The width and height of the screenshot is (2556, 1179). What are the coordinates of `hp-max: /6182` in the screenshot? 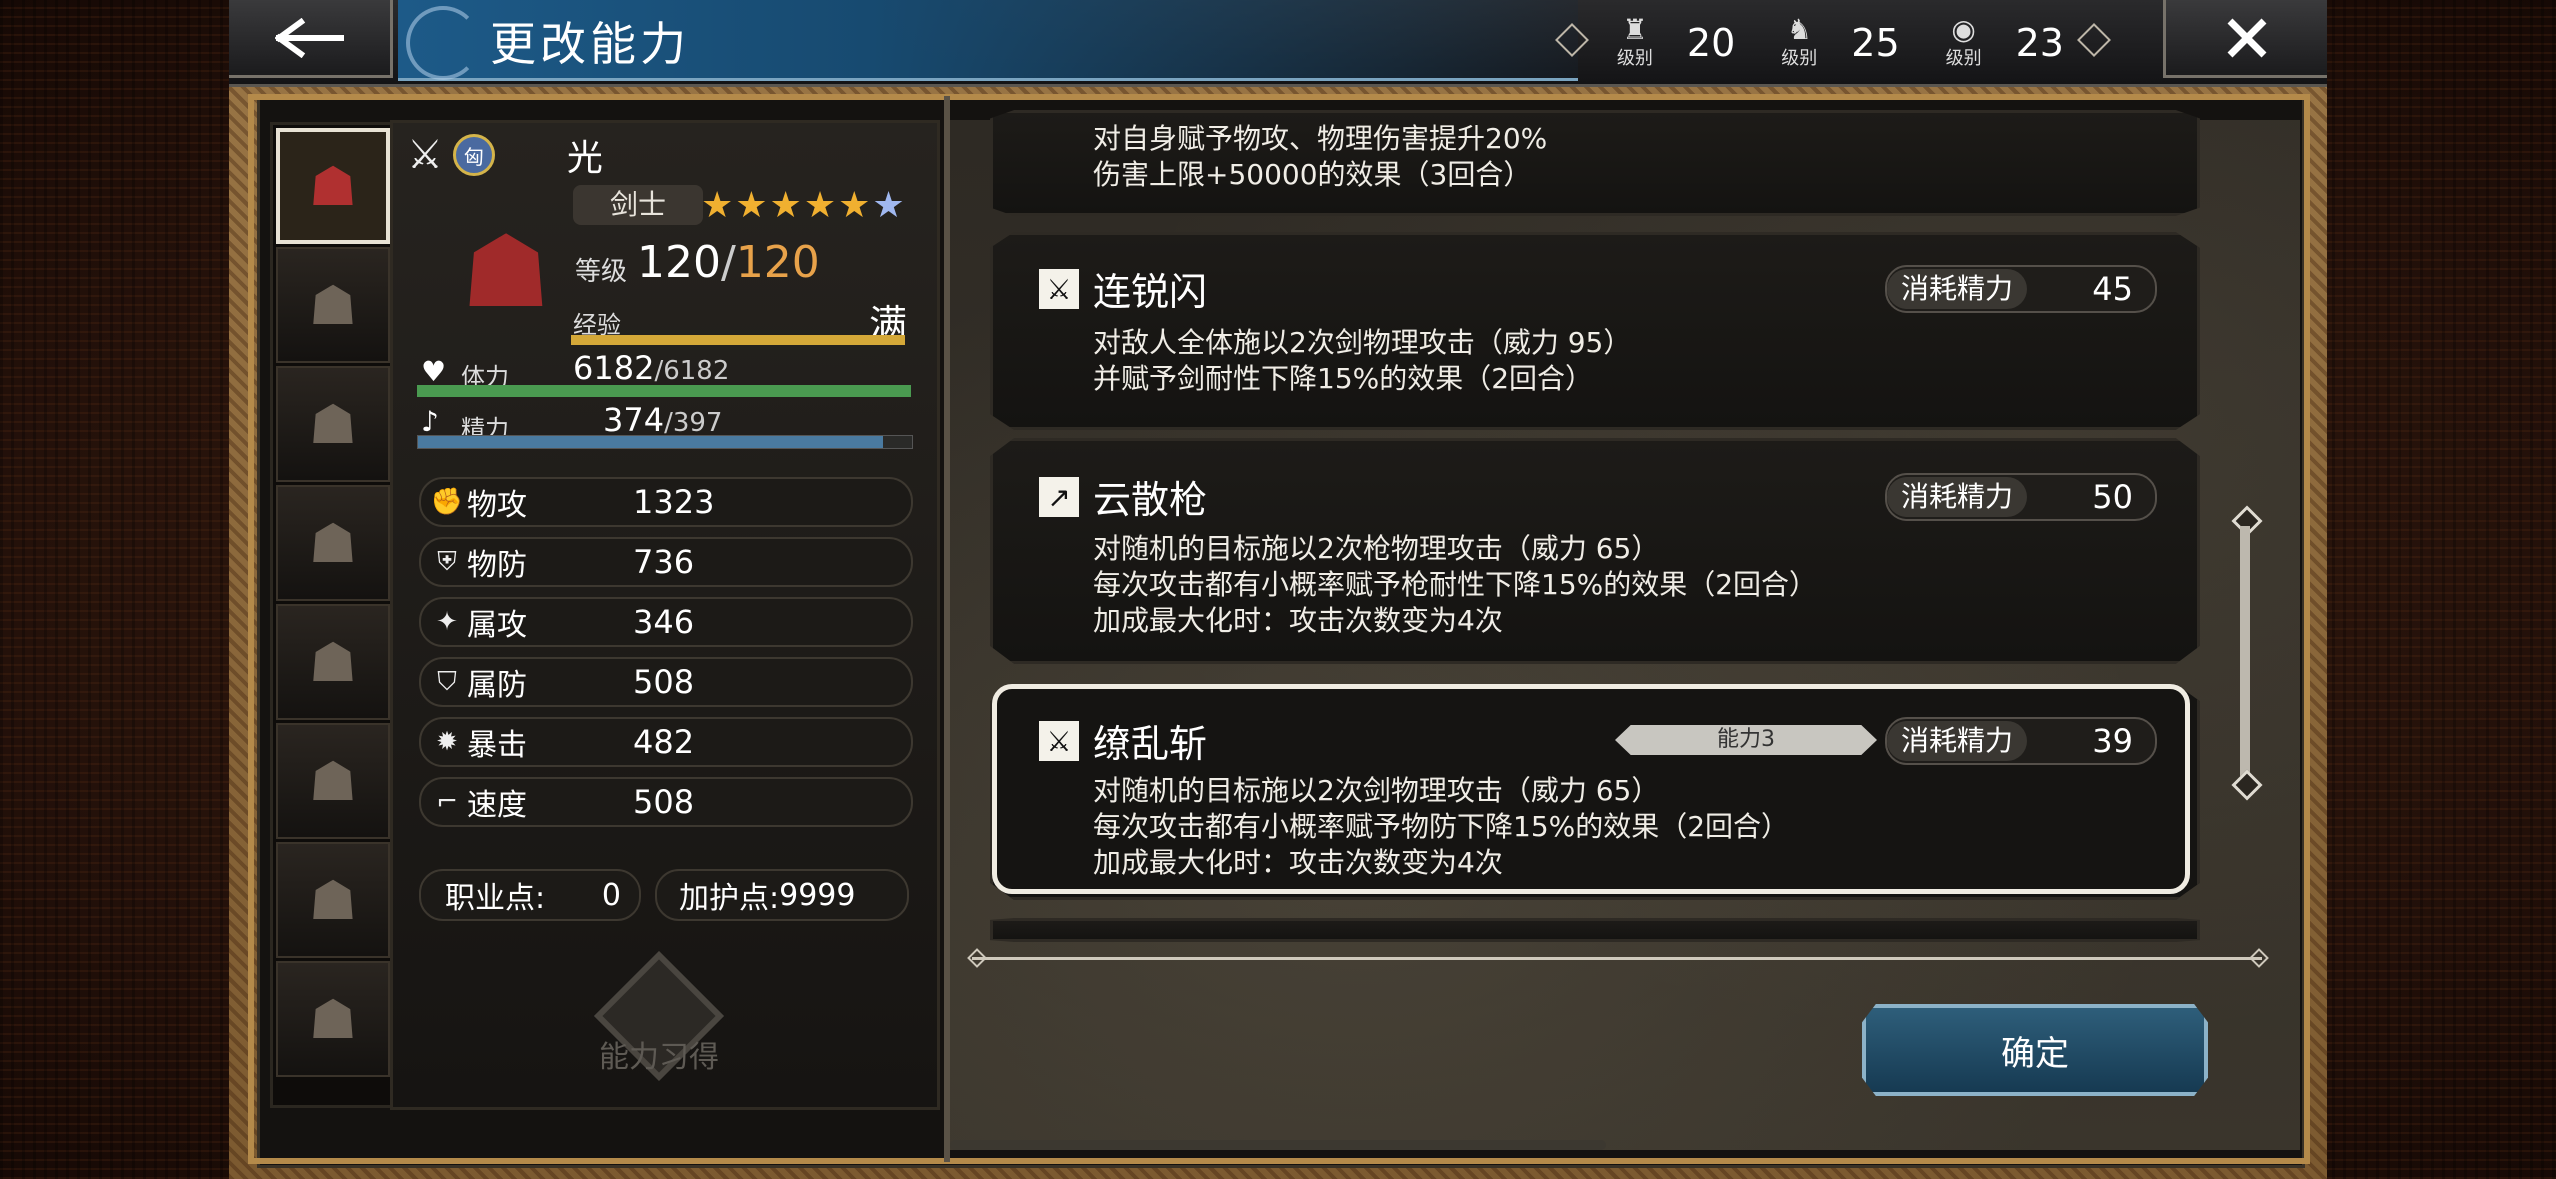 It's located at (692, 371).